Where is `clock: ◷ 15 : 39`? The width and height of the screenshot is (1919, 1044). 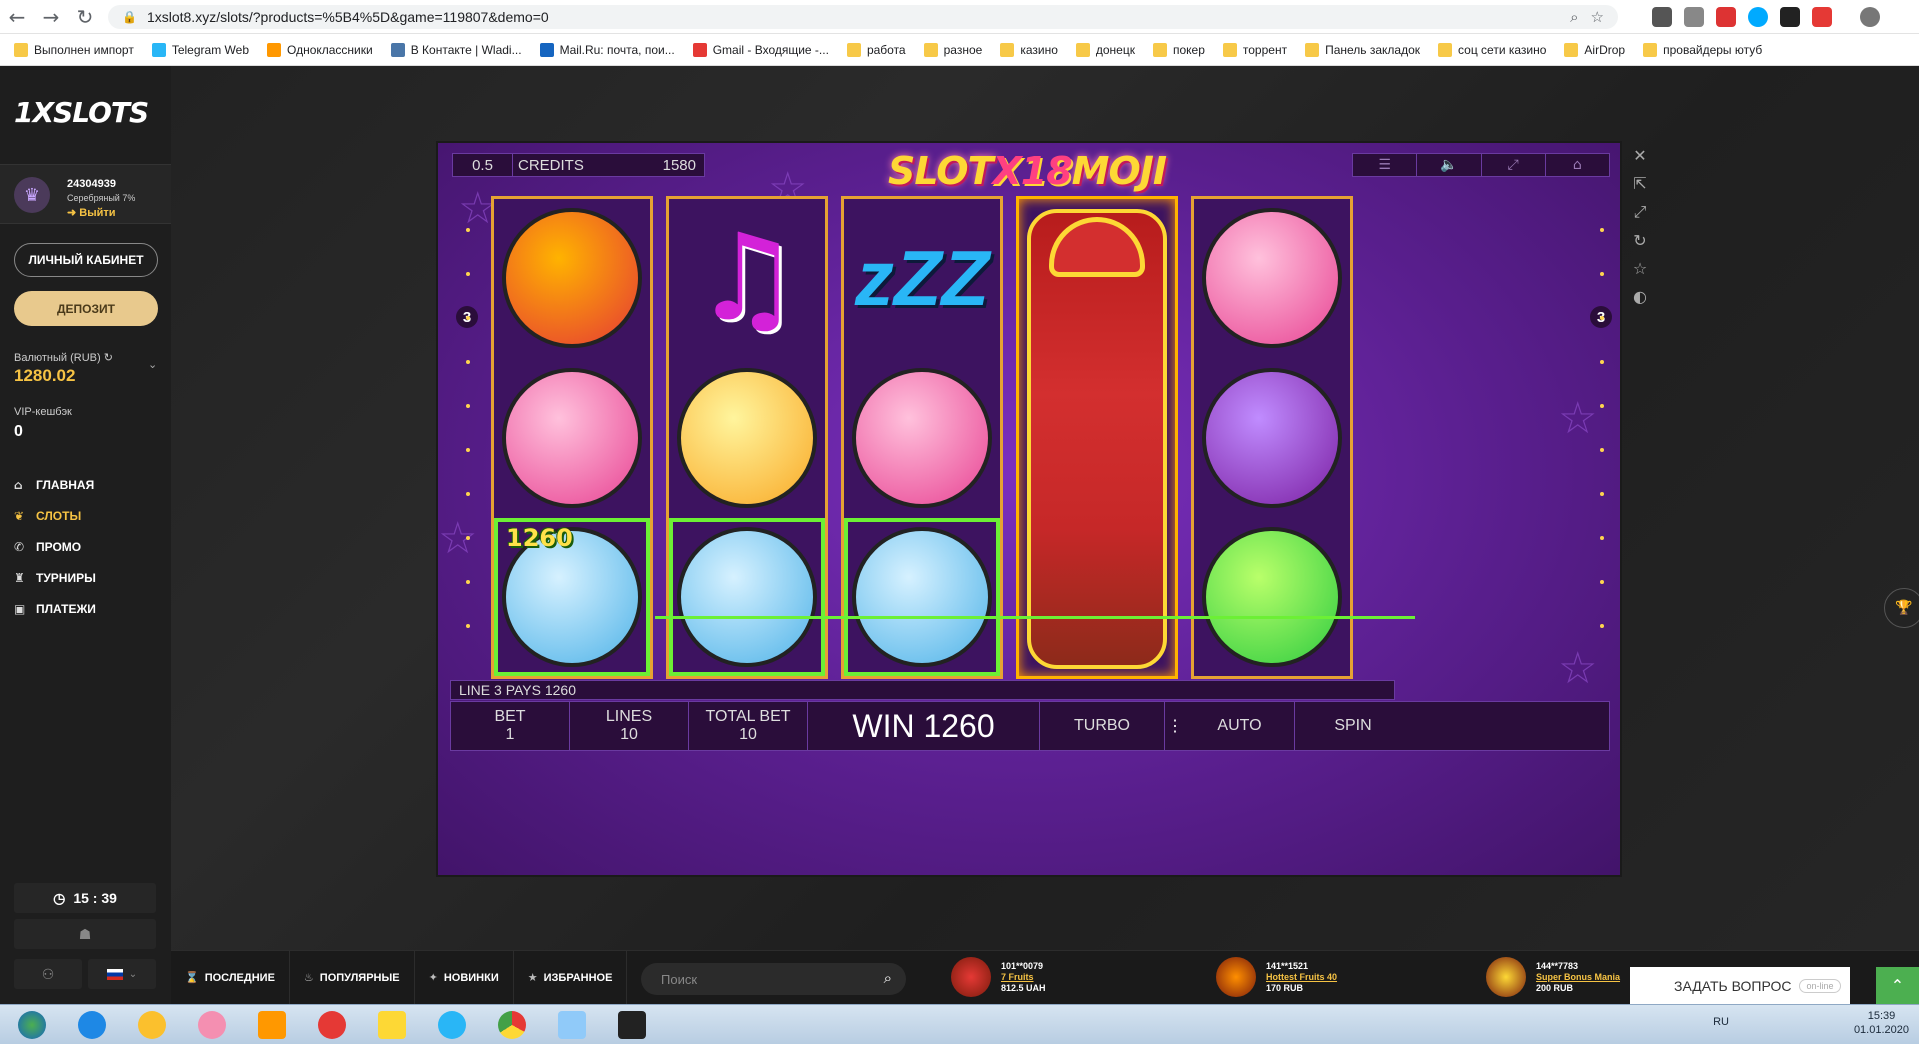
clock: ◷ 15 : 39 is located at coordinates (85, 898).